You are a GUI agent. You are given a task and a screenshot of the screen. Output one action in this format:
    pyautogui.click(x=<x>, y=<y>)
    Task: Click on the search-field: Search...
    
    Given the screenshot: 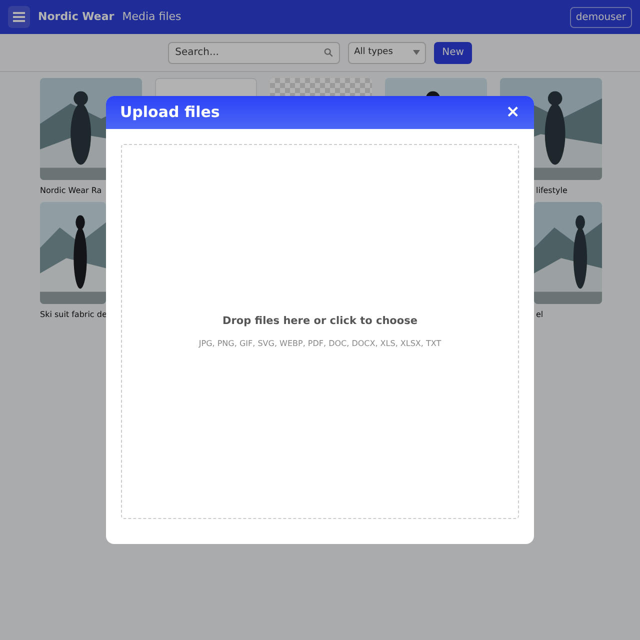 What is the action you would take?
    pyautogui.click(x=254, y=53)
    